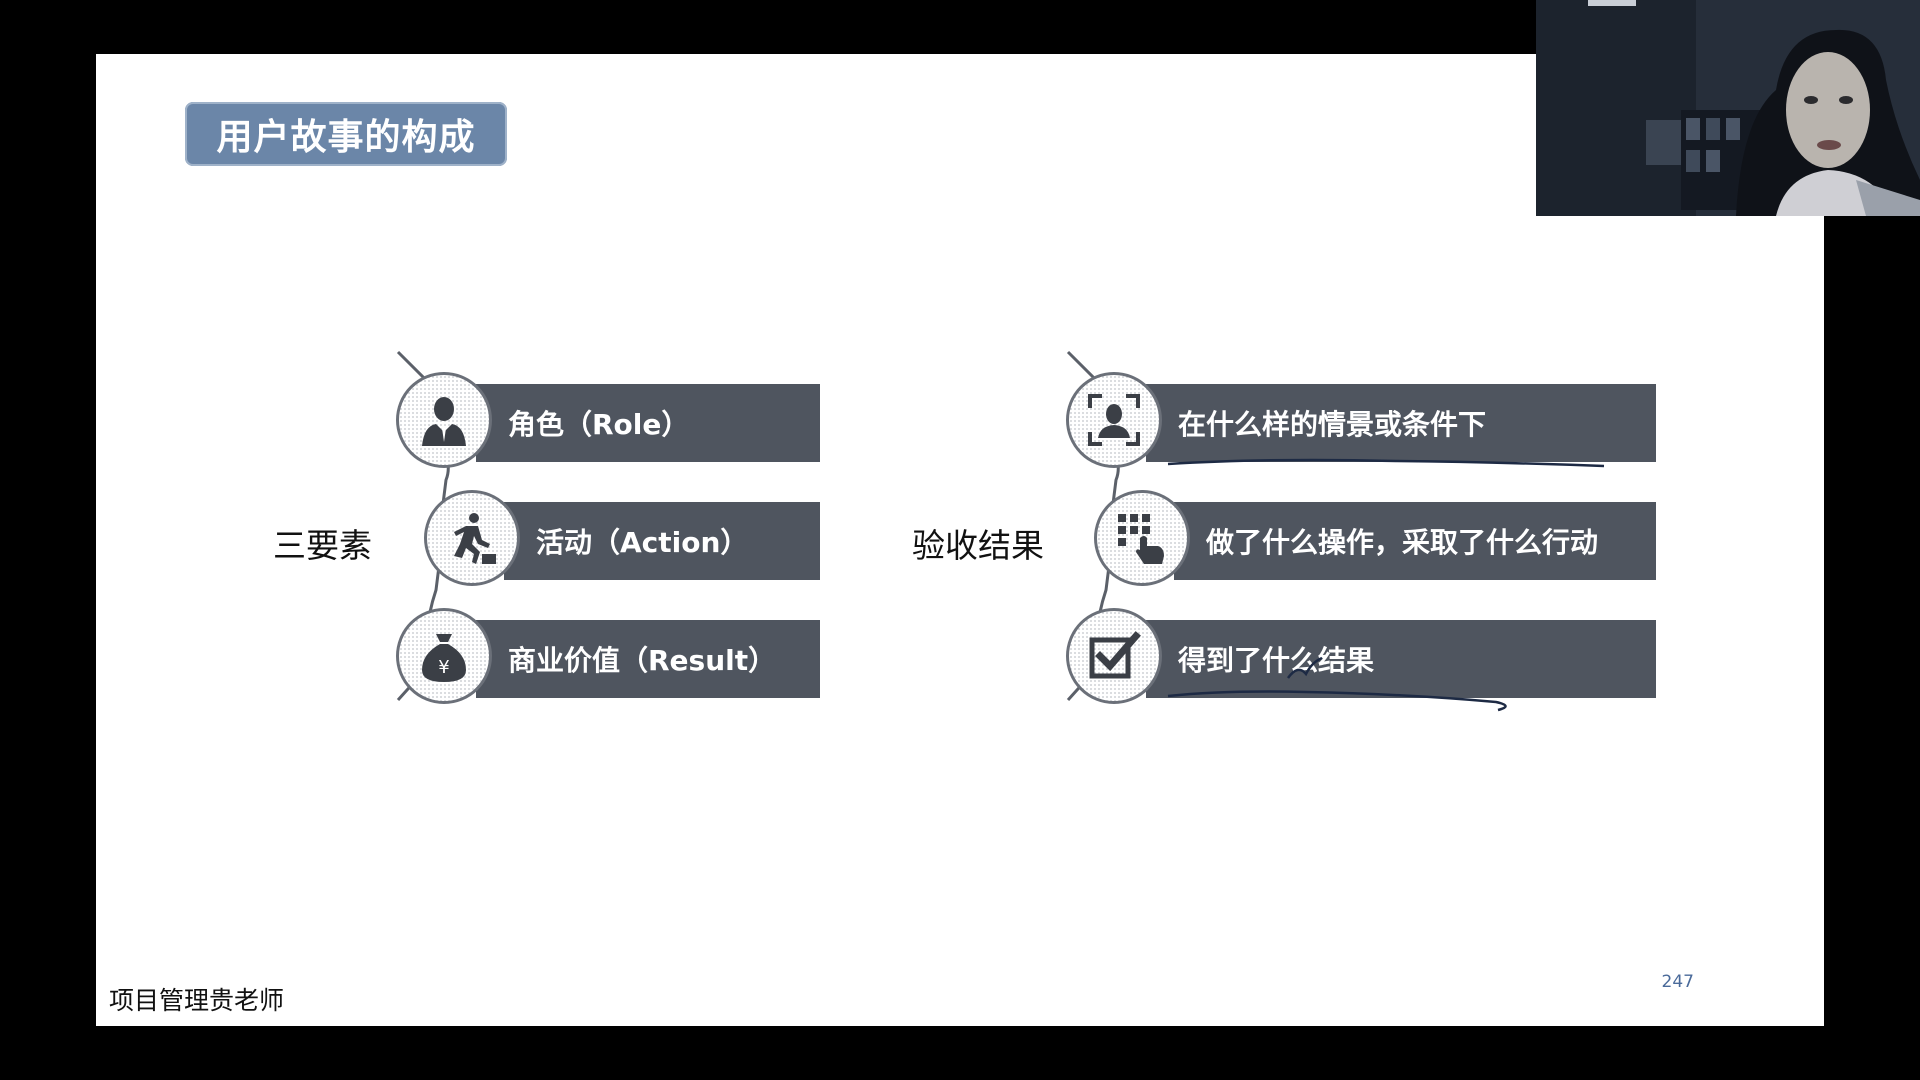  I want to click on keypad-tap-icon, so click(1141, 539).